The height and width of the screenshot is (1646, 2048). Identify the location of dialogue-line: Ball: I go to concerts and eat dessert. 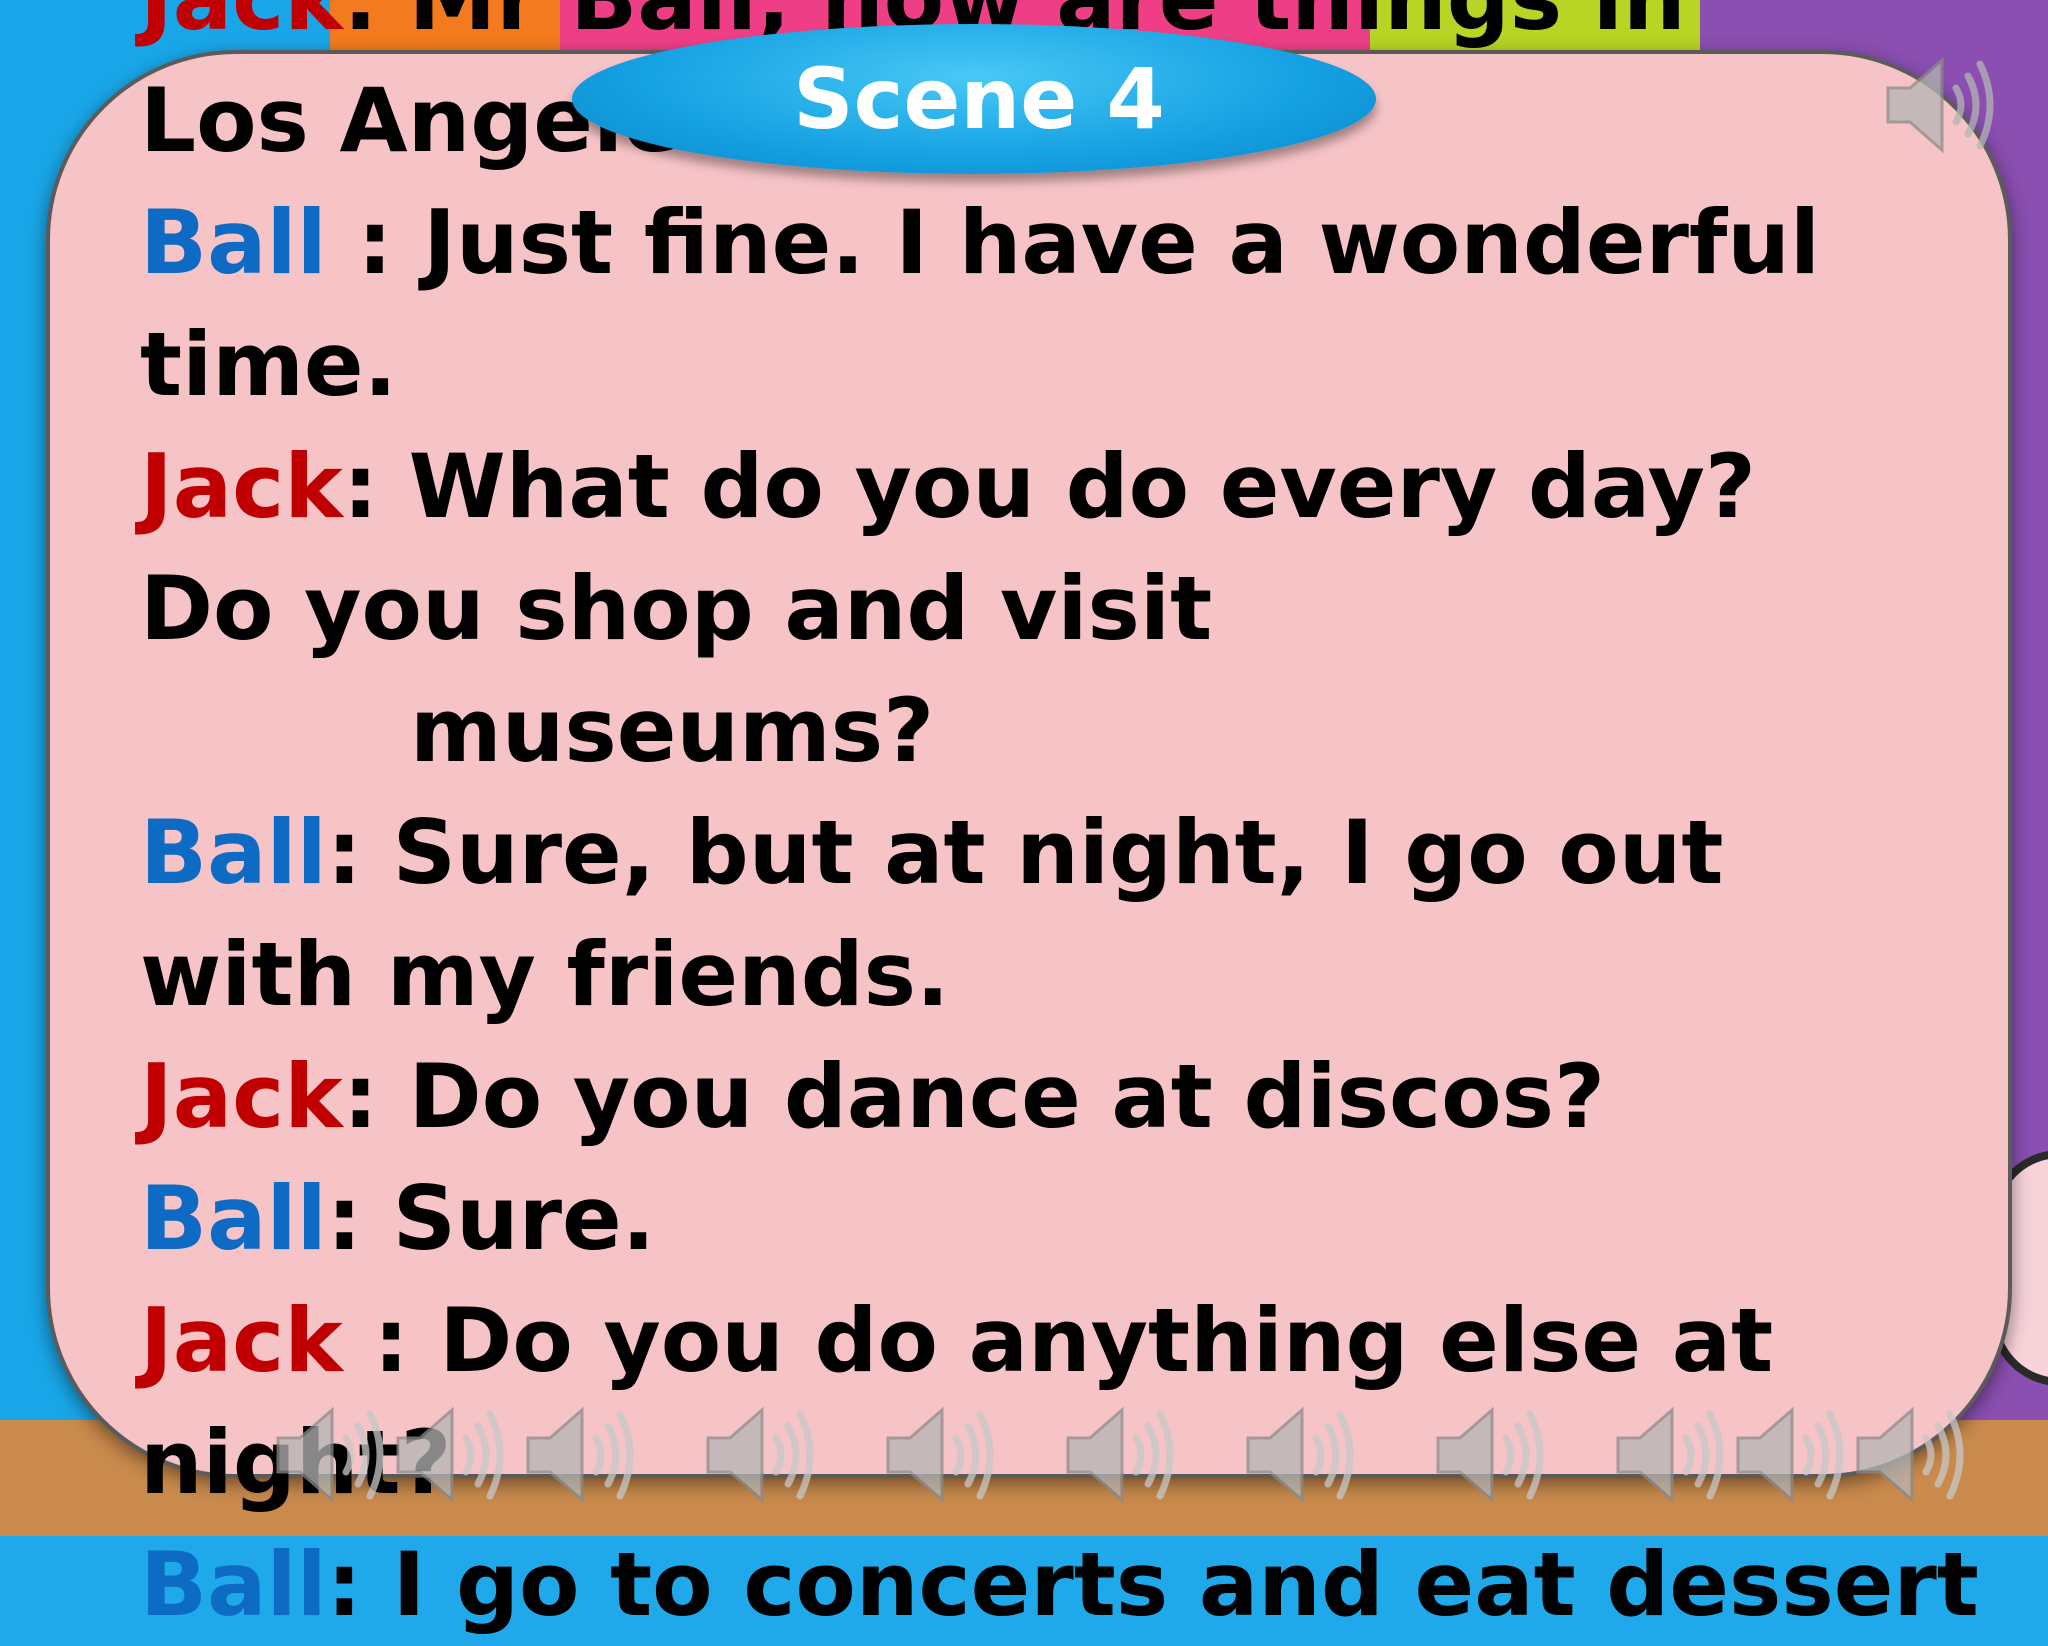
(1070, 1585).